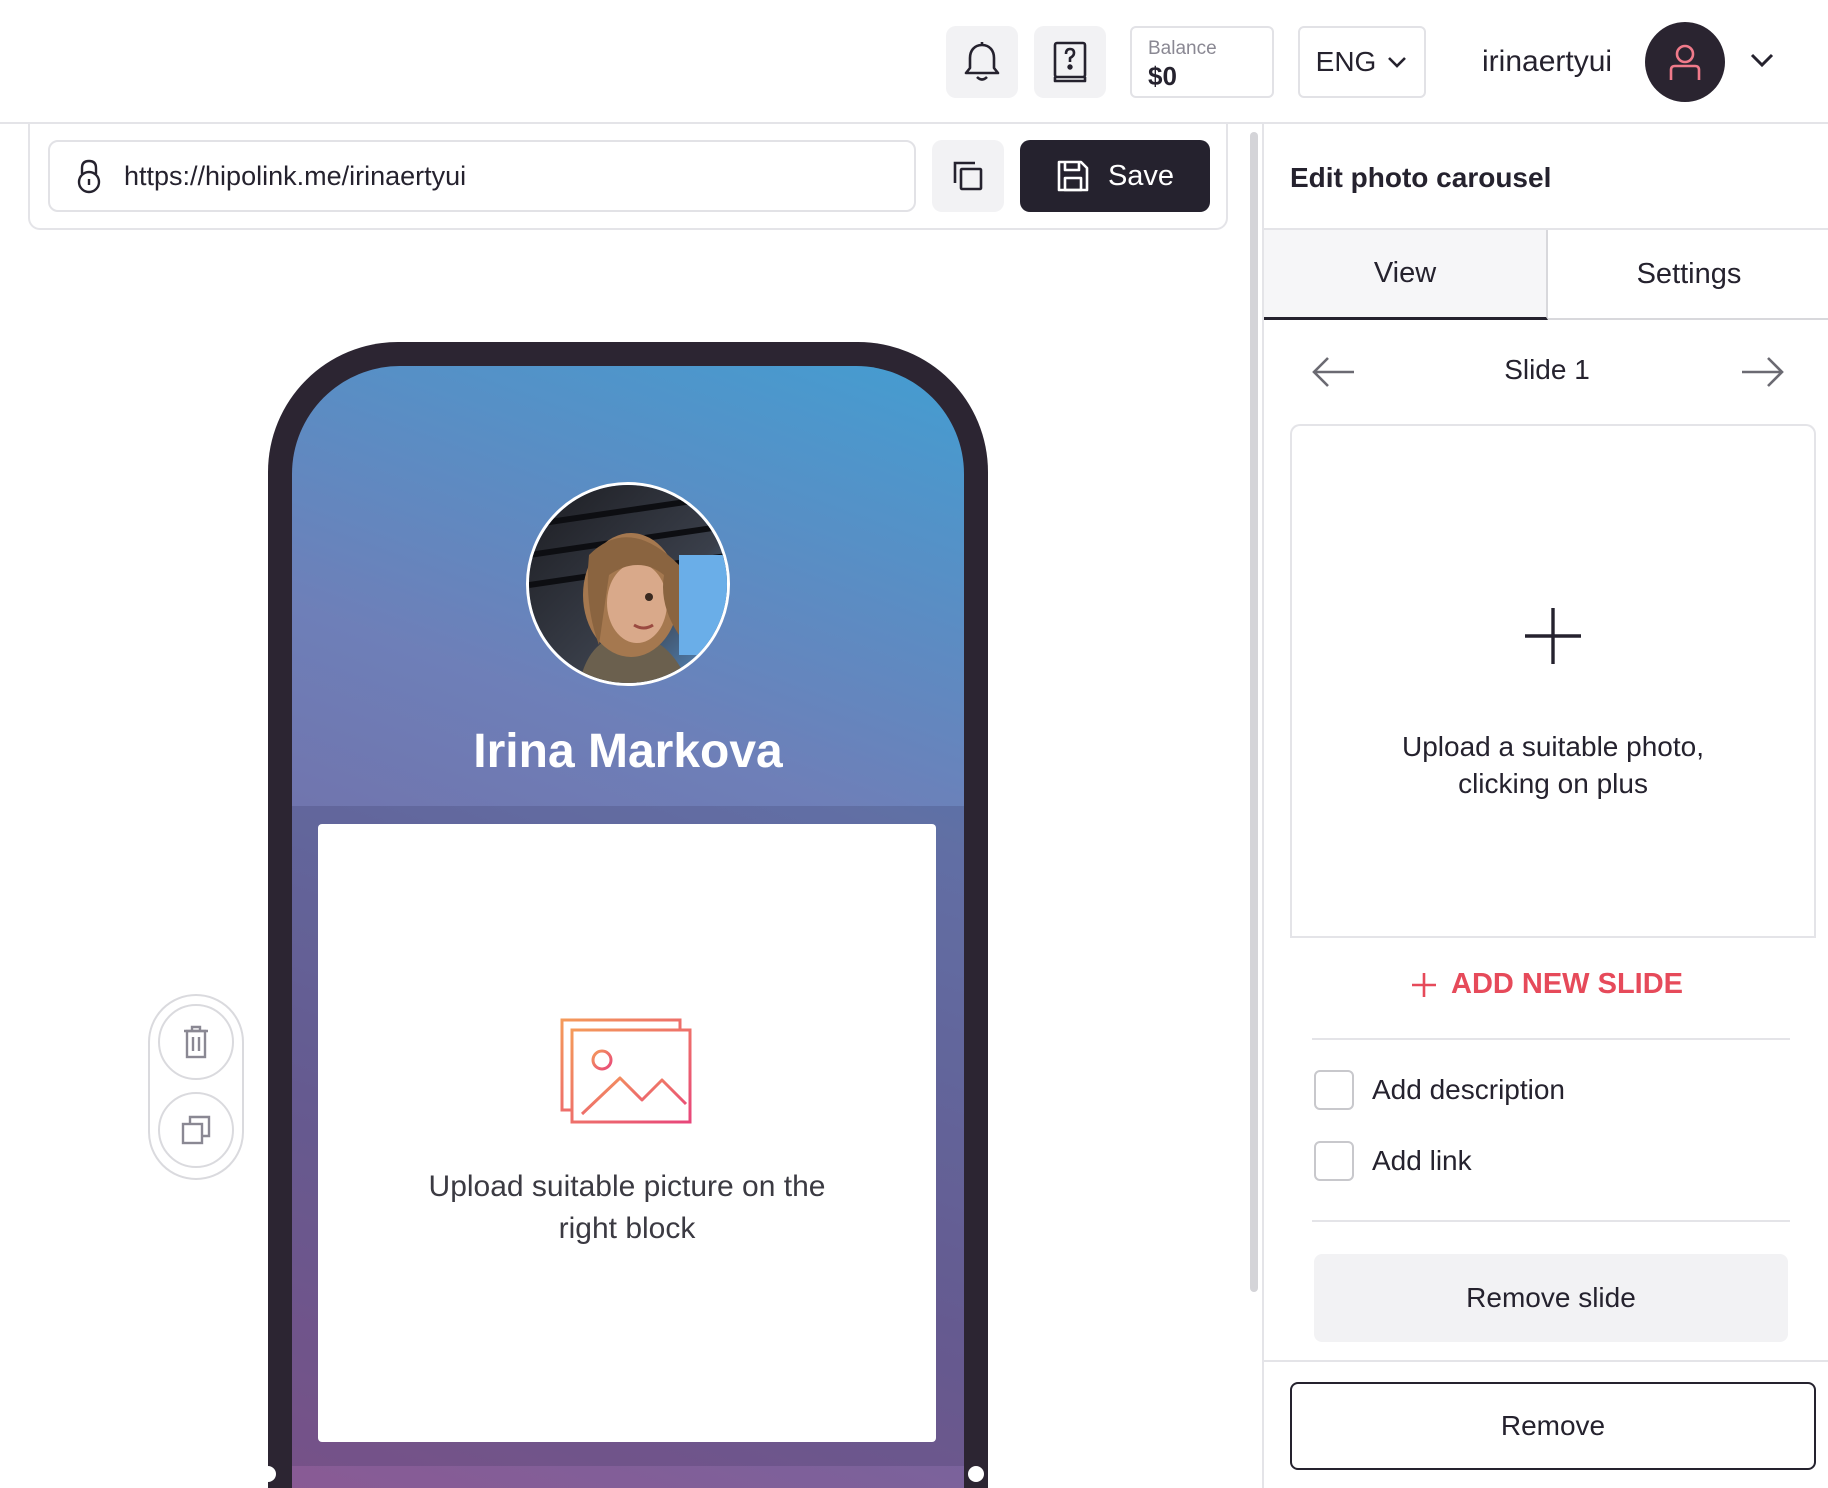 The width and height of the screenshot is (1828, 1488). I want to click on delete-block-button, so click(196, 1042).